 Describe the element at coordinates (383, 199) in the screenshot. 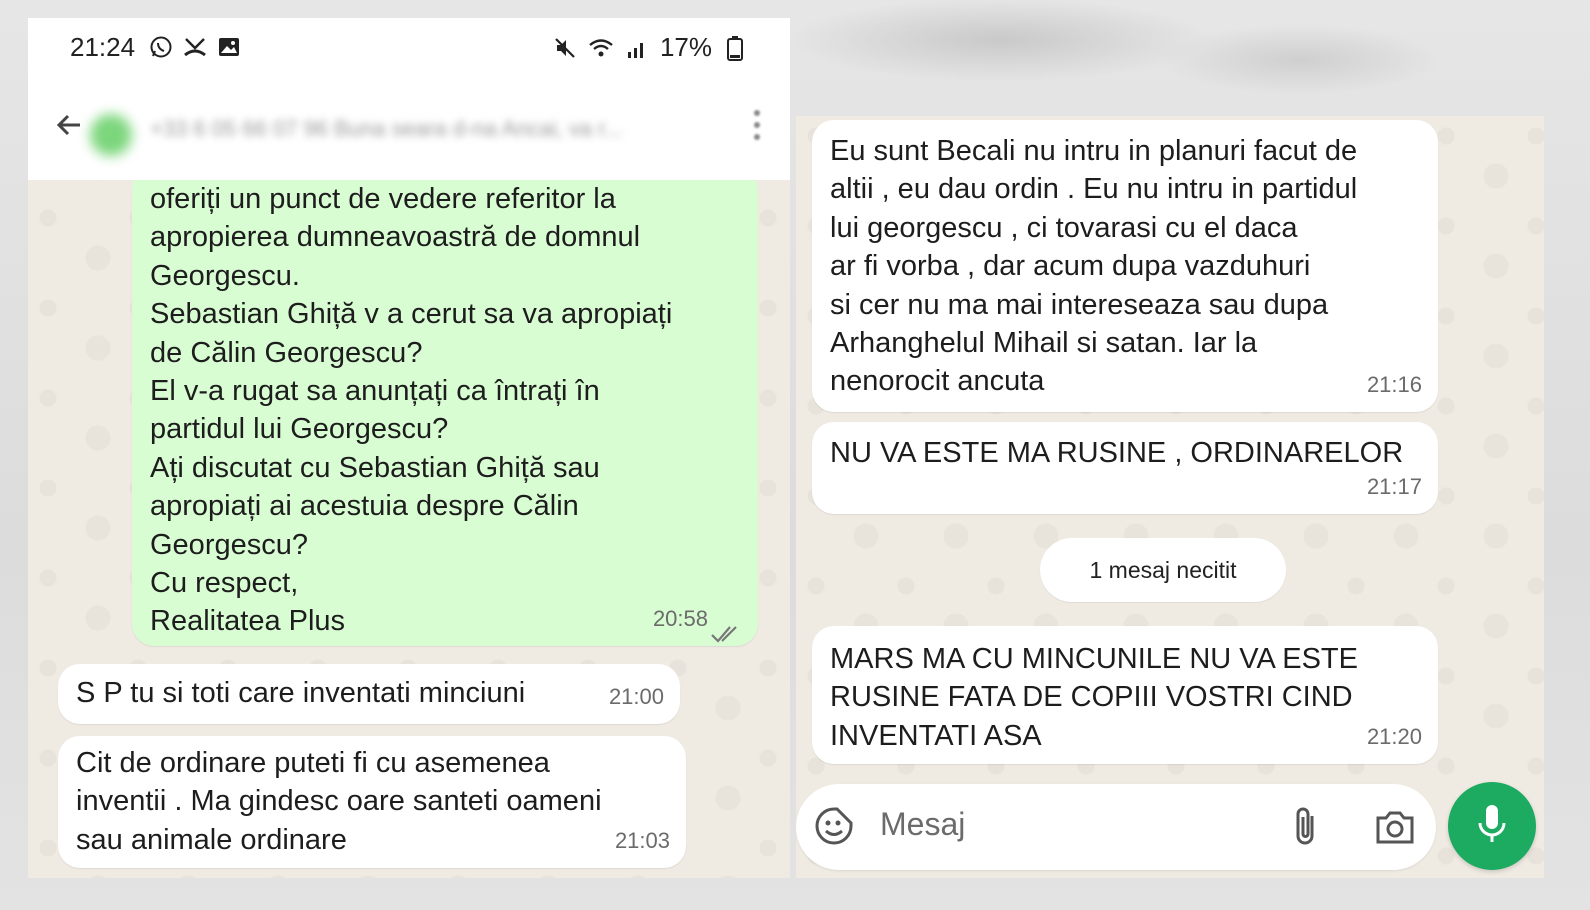

I see `message-line: oferiți un punct de vedere referitor la` at that location.